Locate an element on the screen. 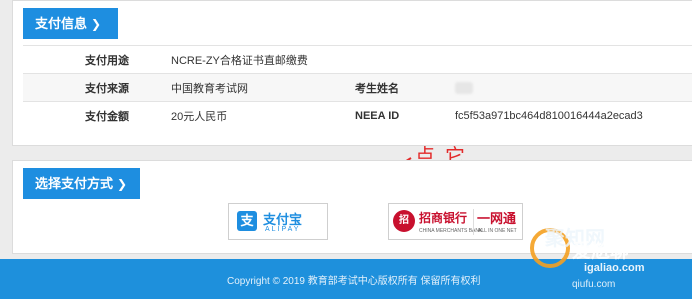 The image size is (692, 299). purpose-value: NCRE-ZY合格证书直邮缴费 is located at coordinates (431, 59).